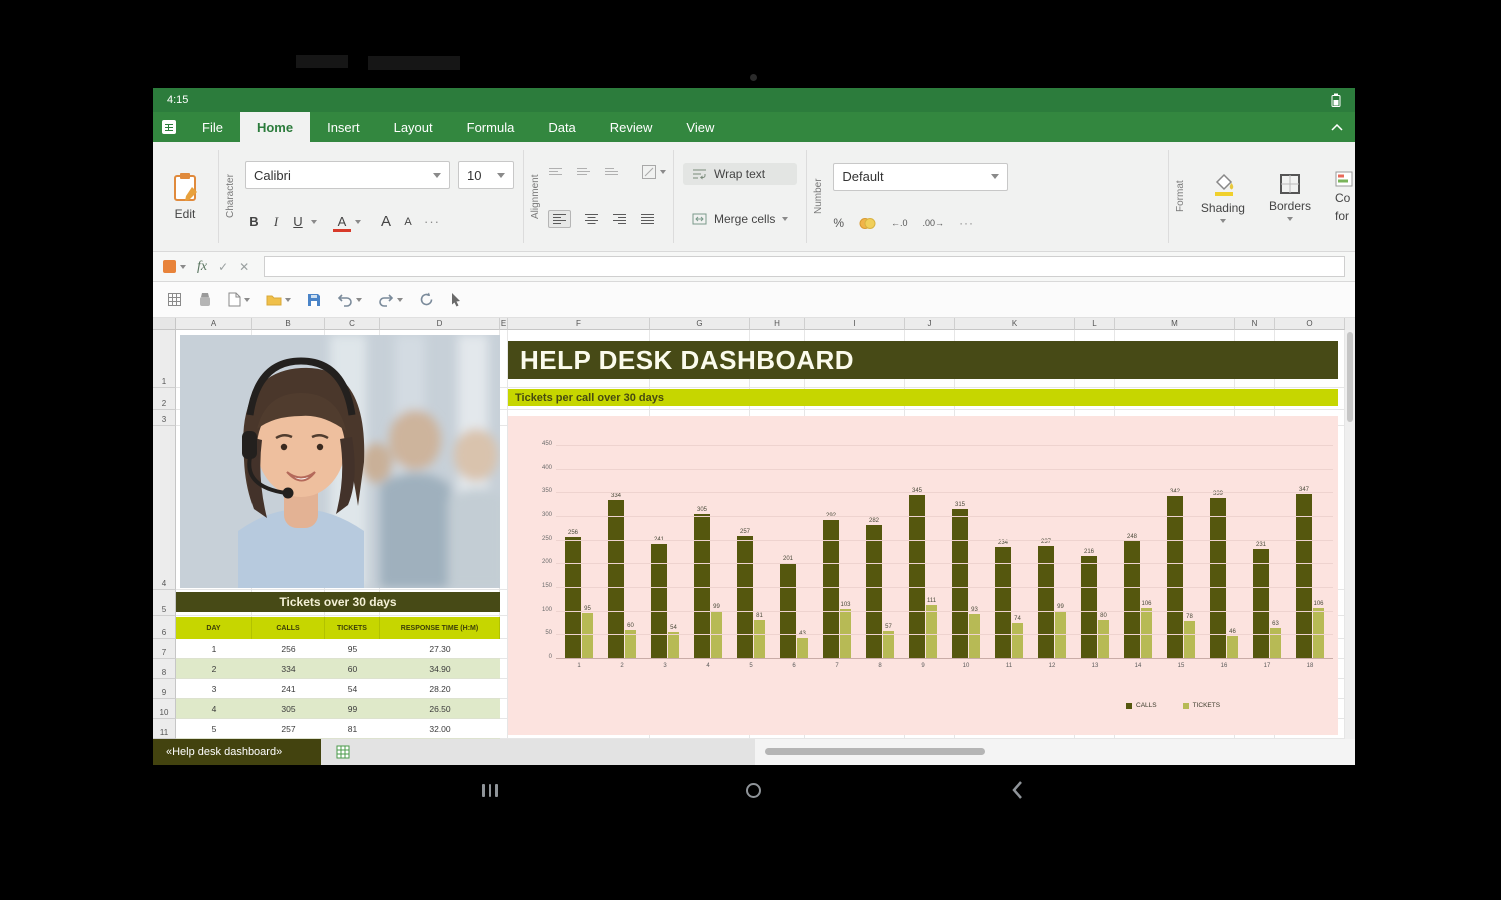 Image resolution: width=1501 pixels, height=900 pixels. Describe the element at coordinates (561, 127) in the screenshot. I see `tab-data: Data` at that location.